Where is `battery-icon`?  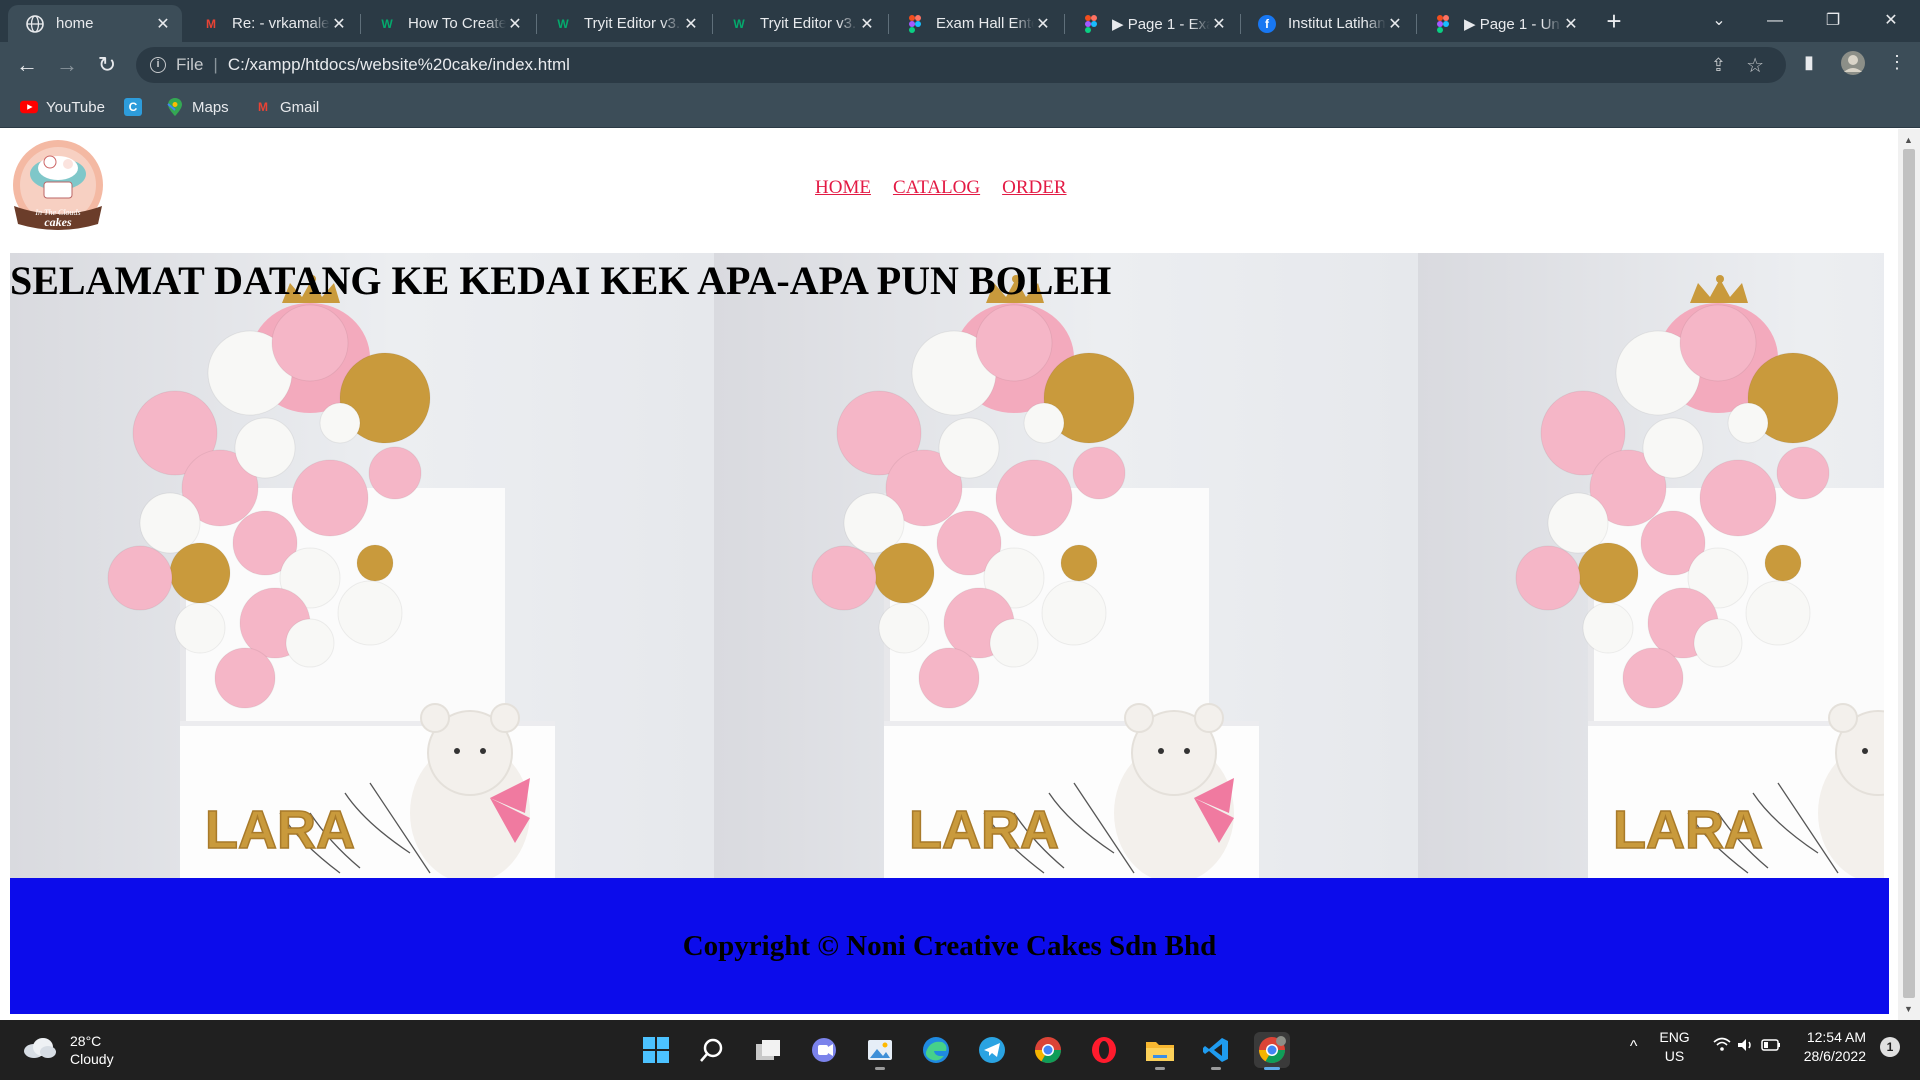
battery-icon is located at coordinates (1770, 1044).